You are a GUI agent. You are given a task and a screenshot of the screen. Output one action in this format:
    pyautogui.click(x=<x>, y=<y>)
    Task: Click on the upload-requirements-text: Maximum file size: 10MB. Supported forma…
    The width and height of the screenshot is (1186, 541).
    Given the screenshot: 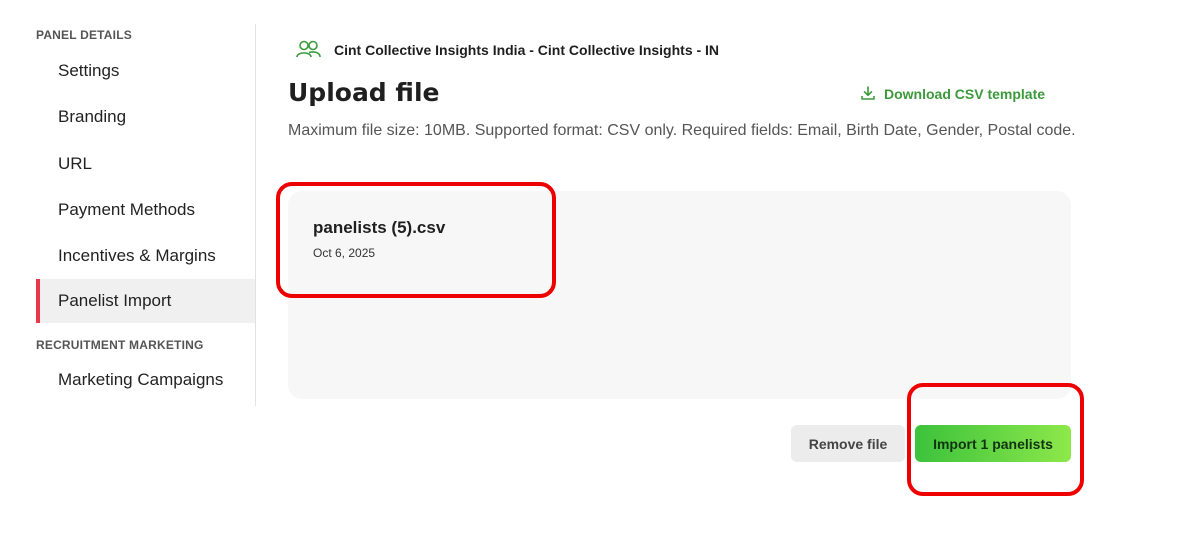 What is the action you would take?
    pyautogui.click(x=682, y=130)
    